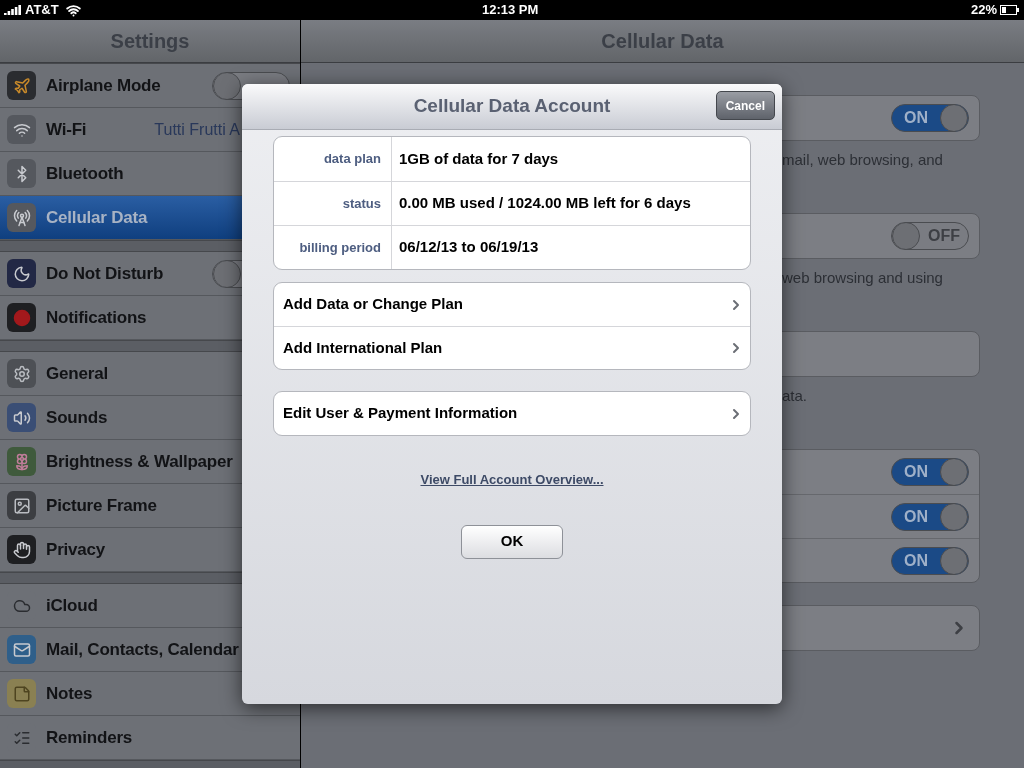  I want to click on action-row: Add International Plan, so click(512, 347).